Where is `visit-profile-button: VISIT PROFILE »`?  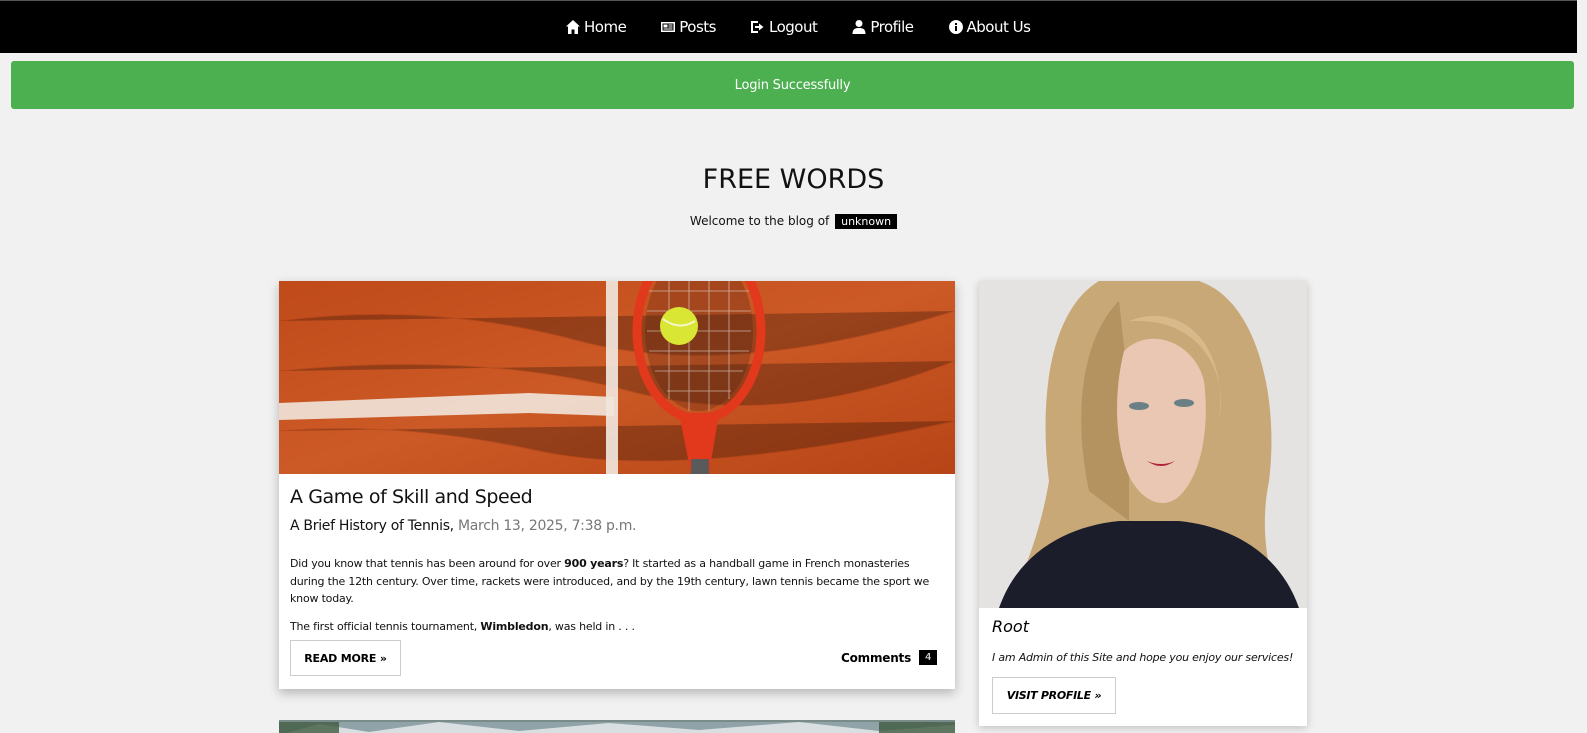 visit-profile-button: VISIT PROFILE » is located at coordinates (1054, 695).